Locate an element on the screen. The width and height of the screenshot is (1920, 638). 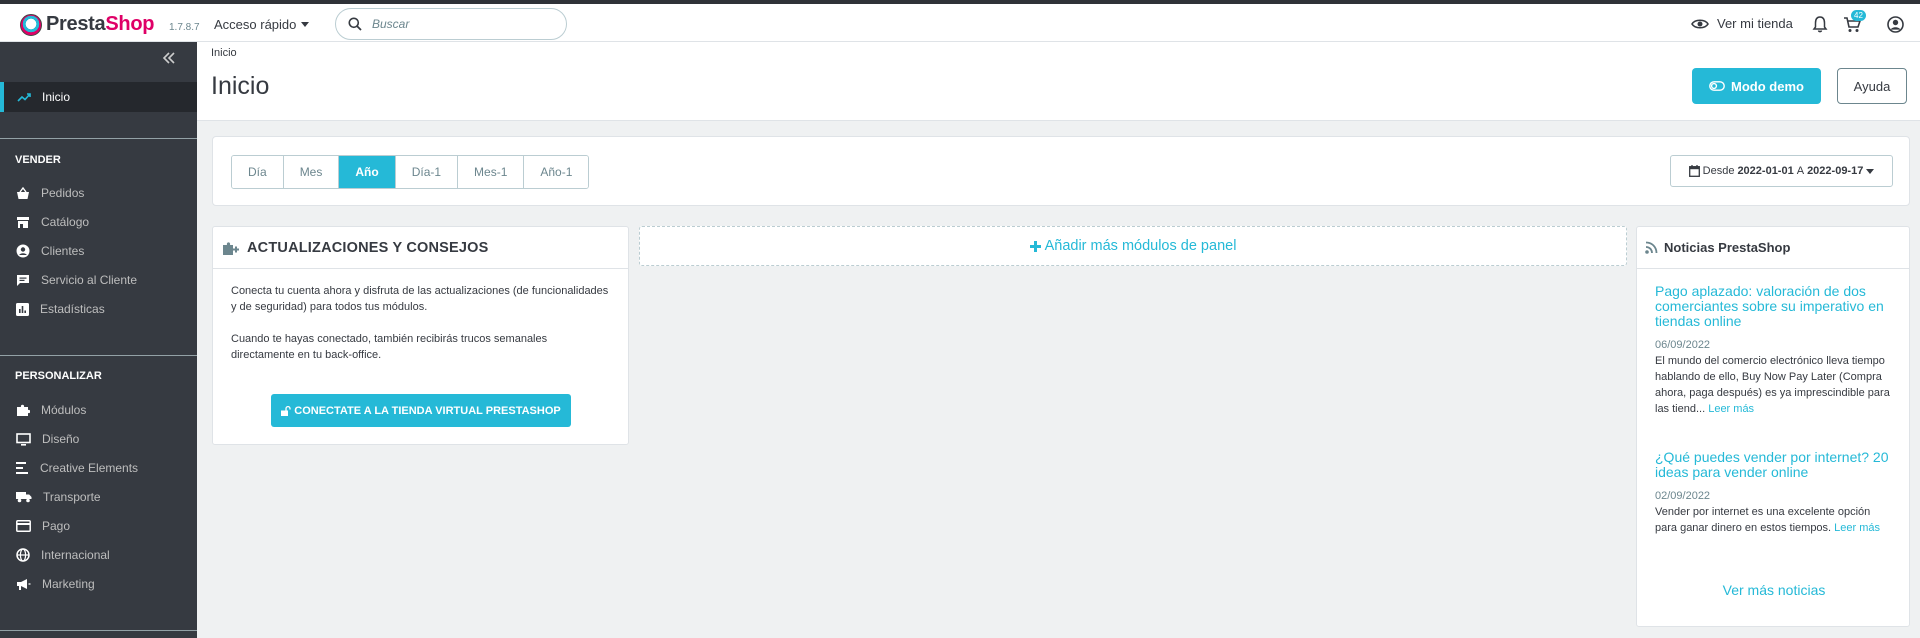
prestashop-logo: PrestaShop is located at coordinates (87, 24).